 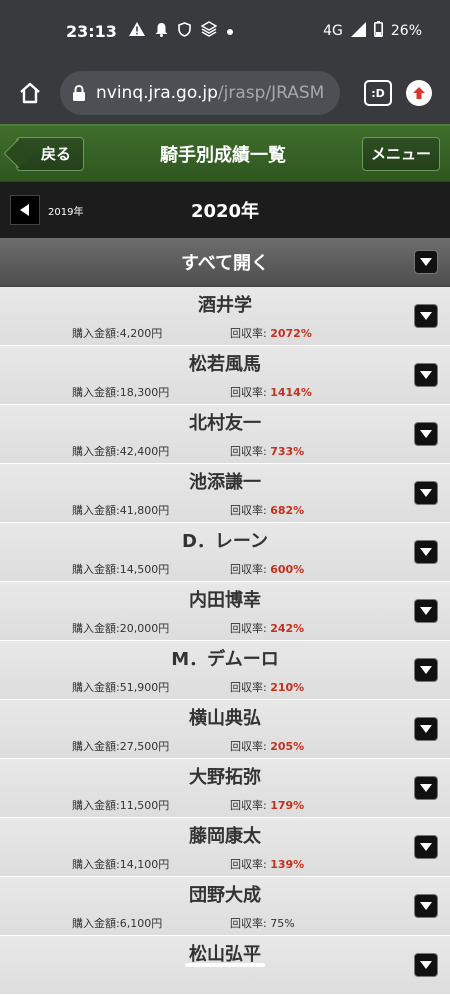 I want to click on list-item: 松若風馬購入金額:18,300円 回収率: 1414%, so click(x=225, y=375).